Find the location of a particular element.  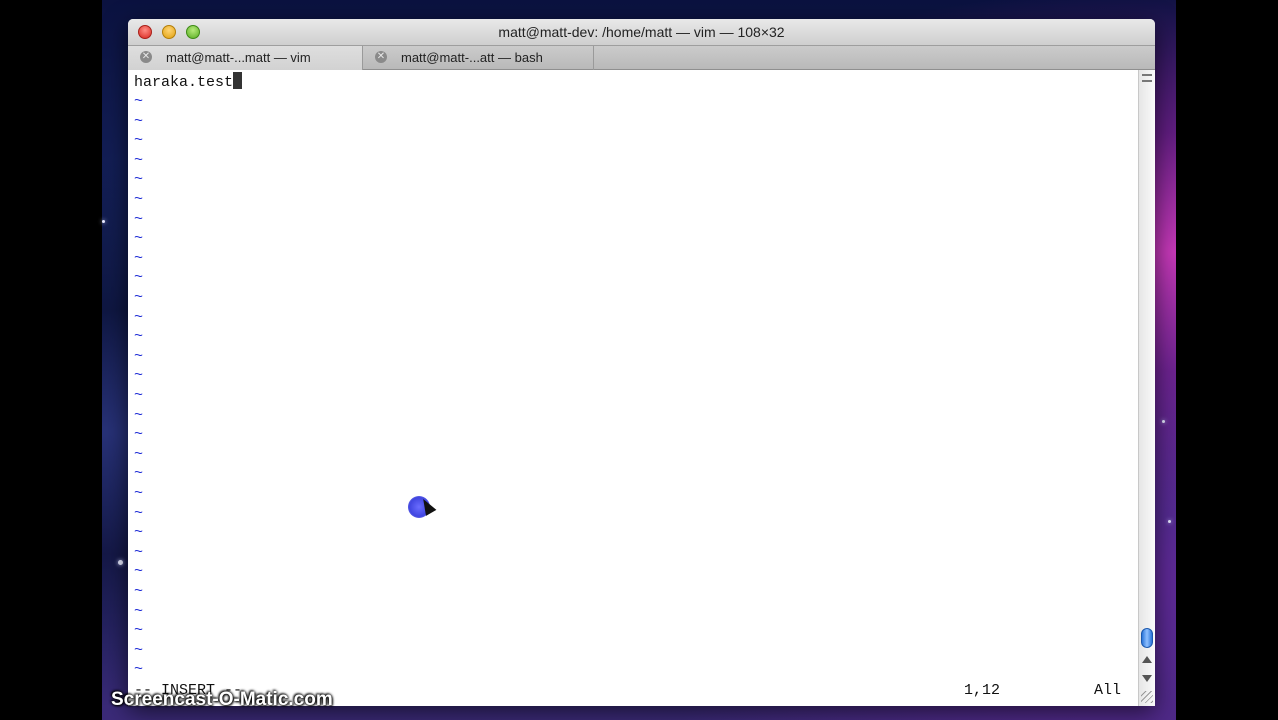

zoom-window-button is located at coordinates (193, 32).